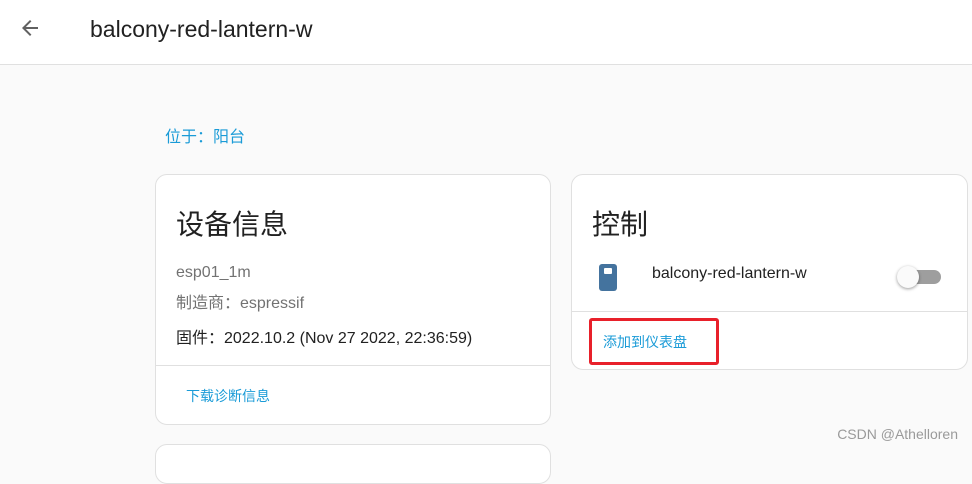 Image resolution: width=972 pixels, height=484 pixels. Describe the element at coordinates (324, 338) in the screenshot. I see `device-firmware: 固件：2022.10.2 (Nov 27 2022, 22:36:59)` at that location.